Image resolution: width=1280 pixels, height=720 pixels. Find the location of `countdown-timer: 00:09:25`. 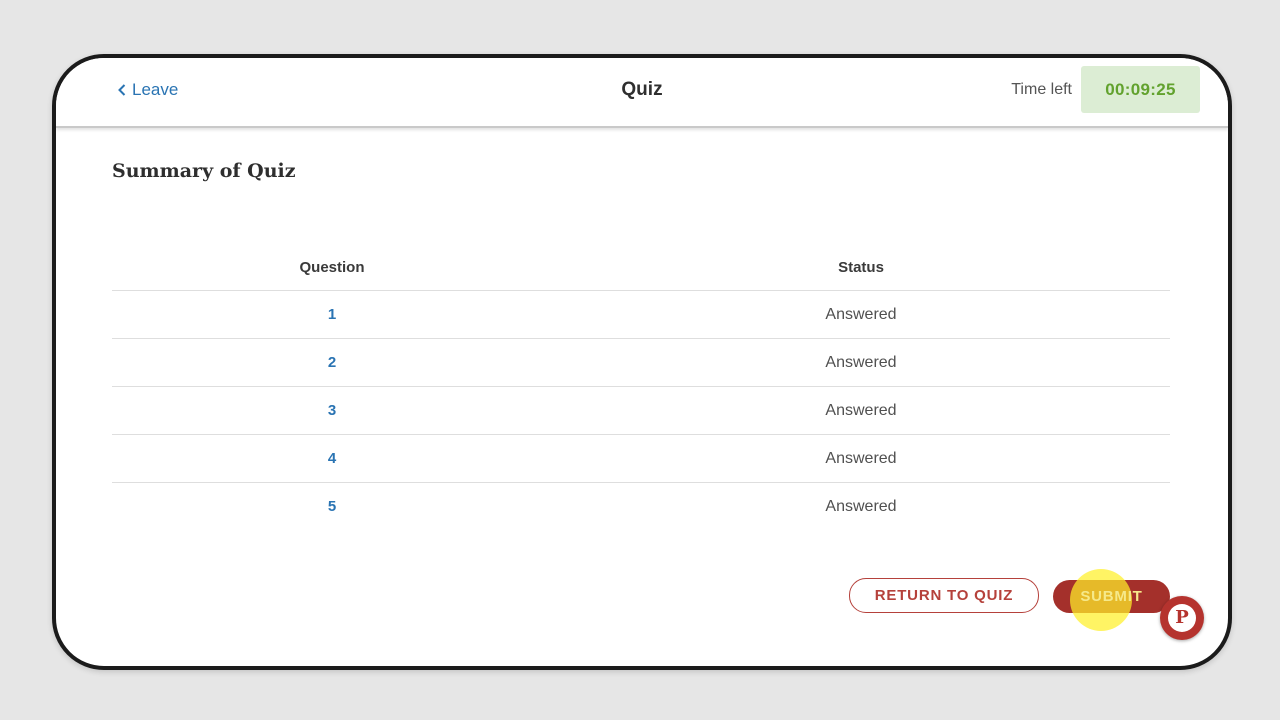

countdown-timer: 00:09:25 is located at coordinates (1140, 89).